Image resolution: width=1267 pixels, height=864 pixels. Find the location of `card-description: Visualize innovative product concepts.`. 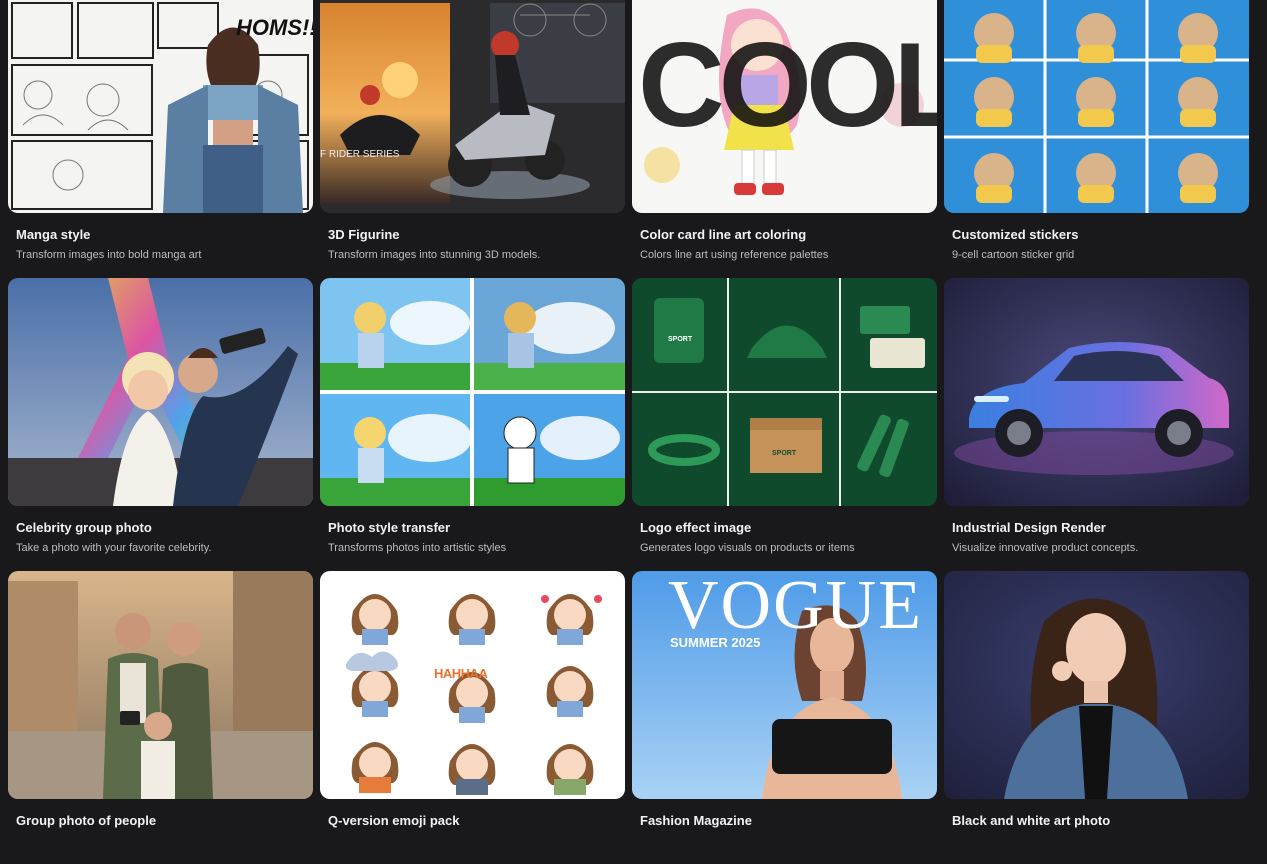

card-description: Visualize innovative product concepts. is located at coordinates (1045, 548).